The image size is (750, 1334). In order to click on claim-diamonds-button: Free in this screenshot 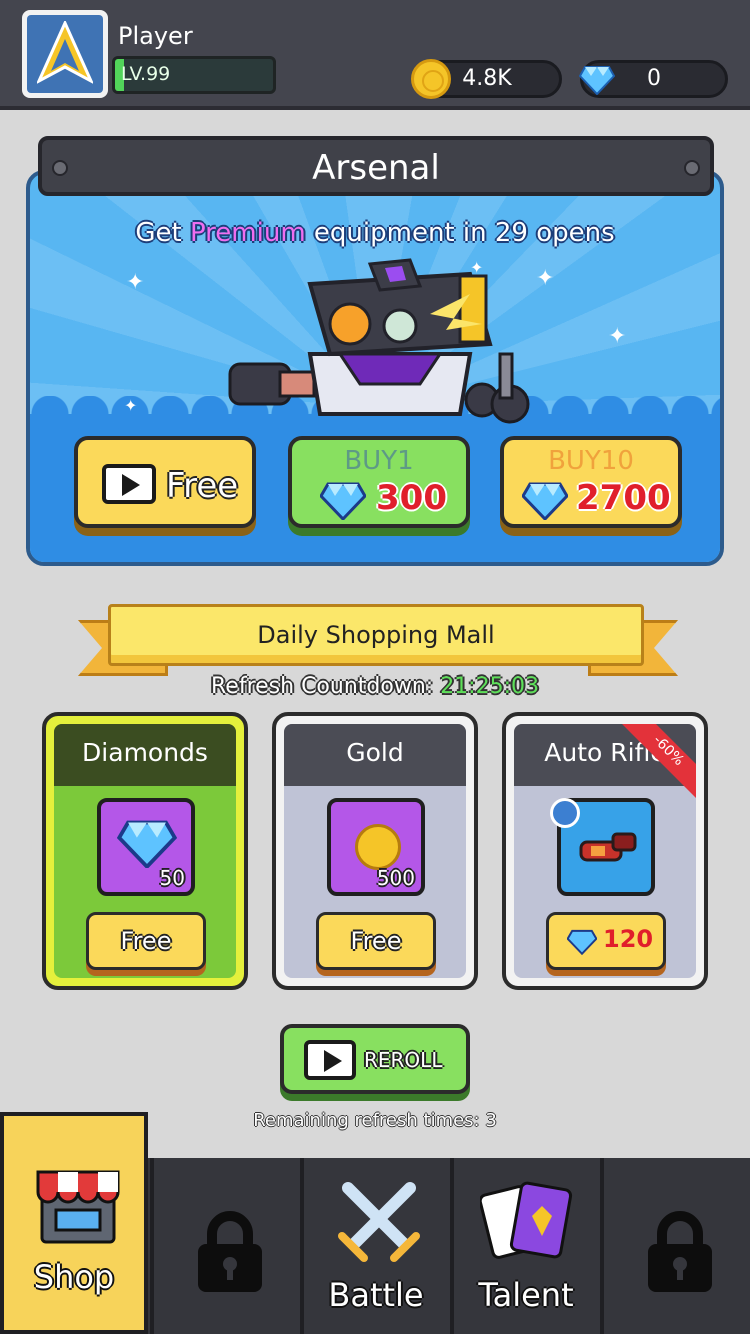, I will do `click(146, 941)`.